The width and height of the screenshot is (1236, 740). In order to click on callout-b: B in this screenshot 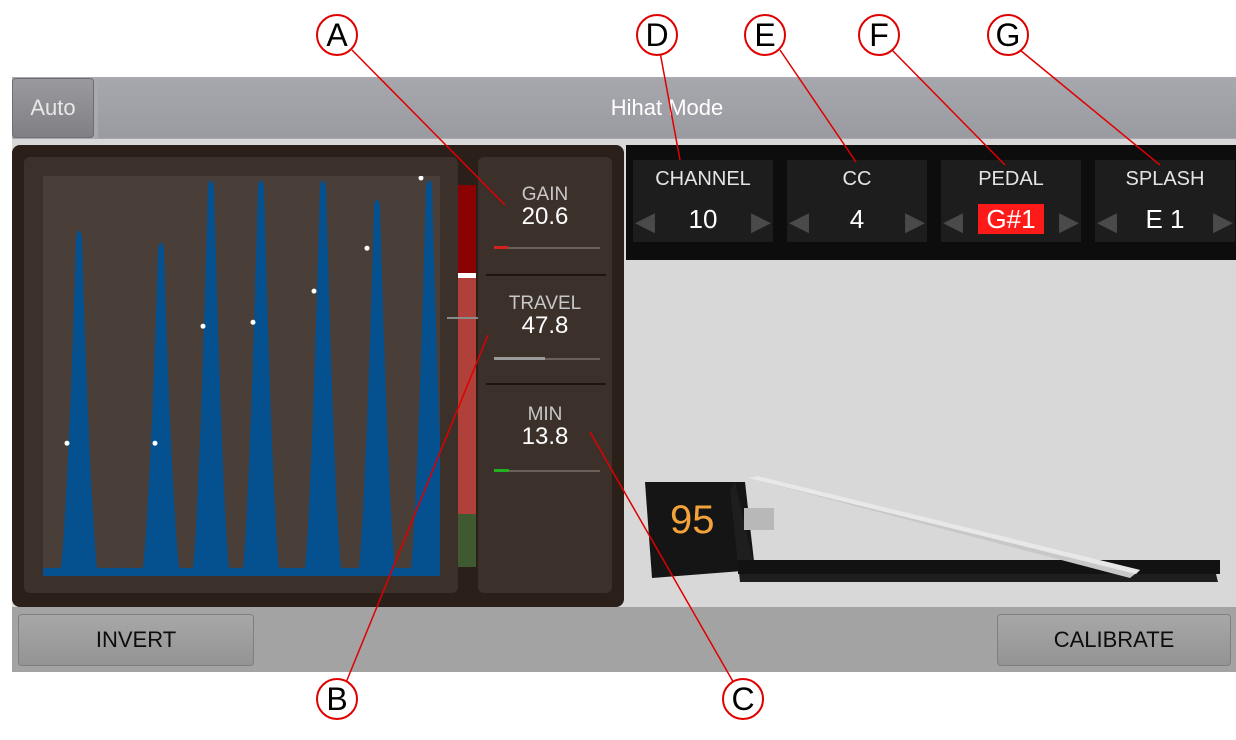, I will do `click(337, 699)`.